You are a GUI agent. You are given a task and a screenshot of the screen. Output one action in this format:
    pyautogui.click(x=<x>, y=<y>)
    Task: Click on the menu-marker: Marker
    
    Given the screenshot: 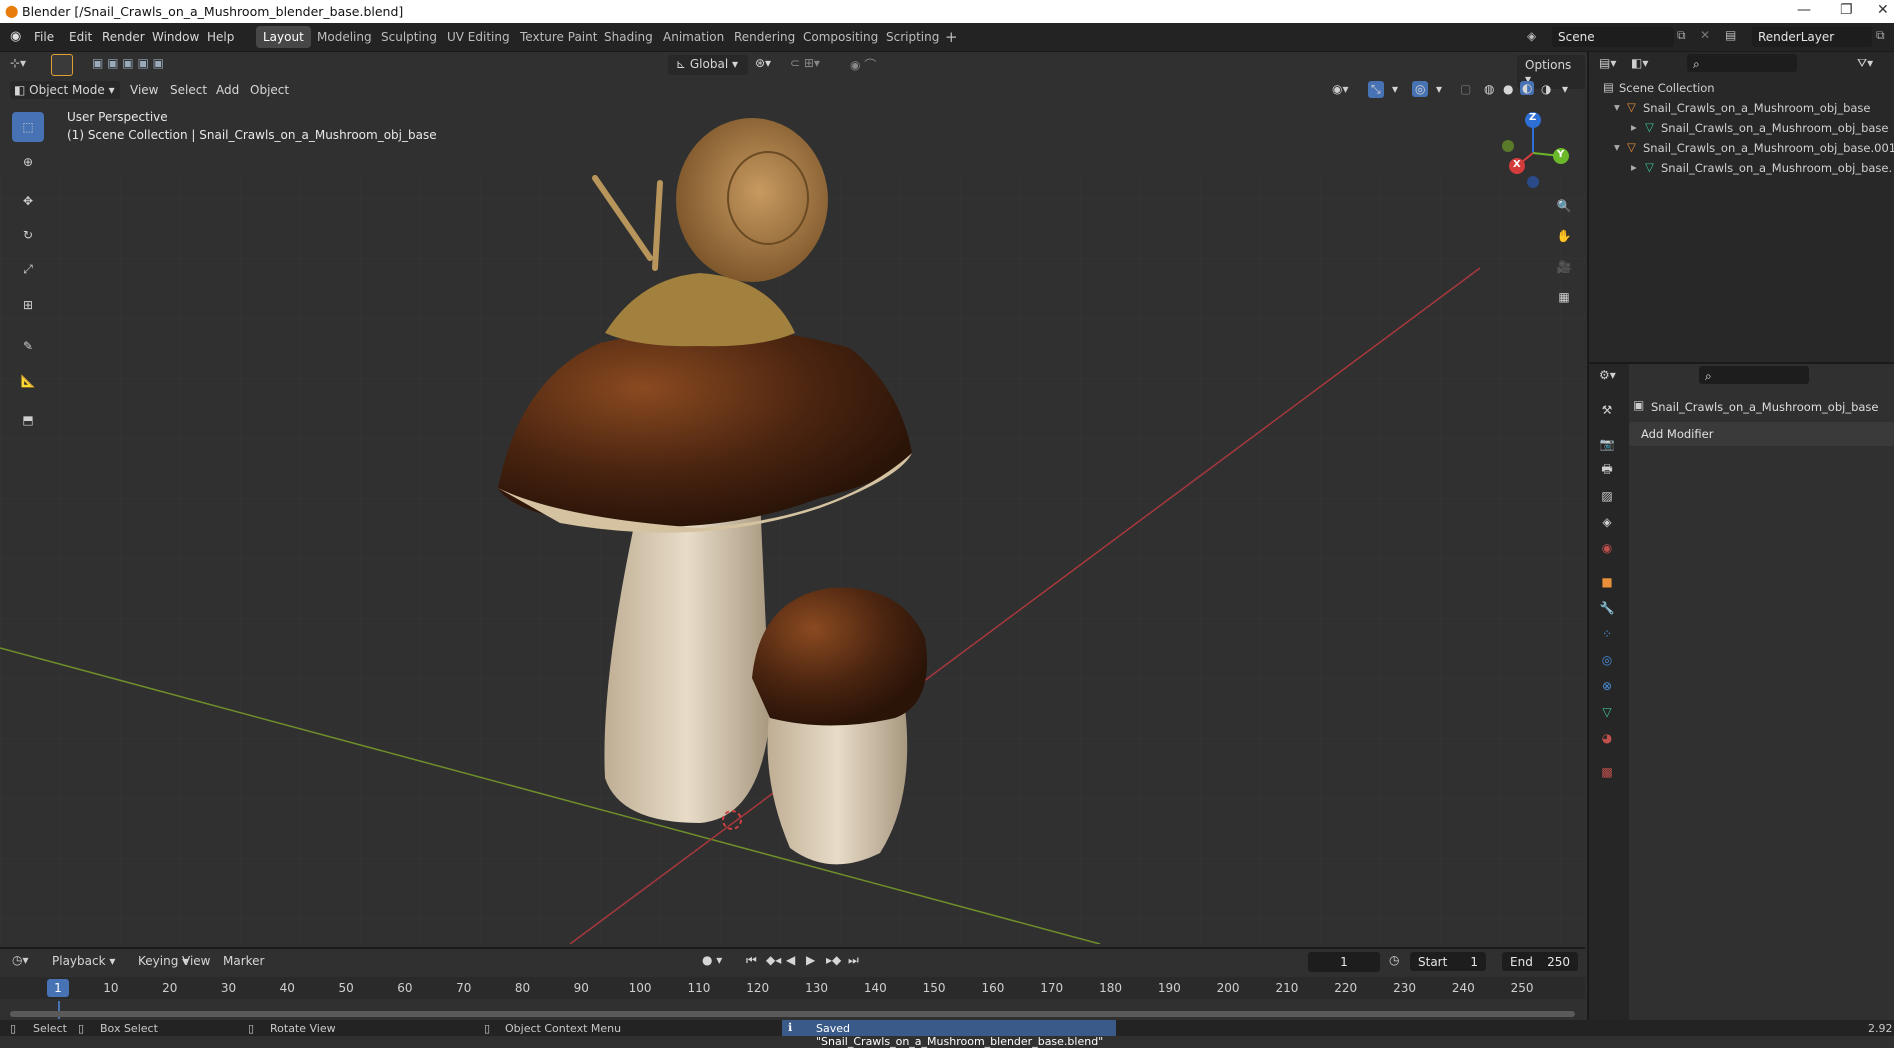 What is the action you would take?
    pyautogui.click(x=243, y=961)
    